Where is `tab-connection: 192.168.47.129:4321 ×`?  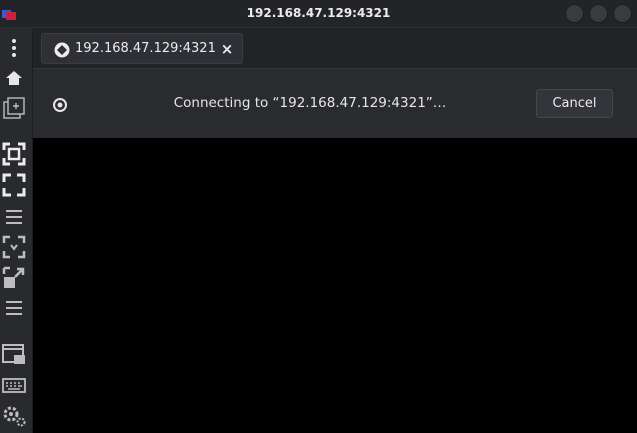
tab-connection: 192.168.47.129:4321 × is located at coordinates (142, 48).